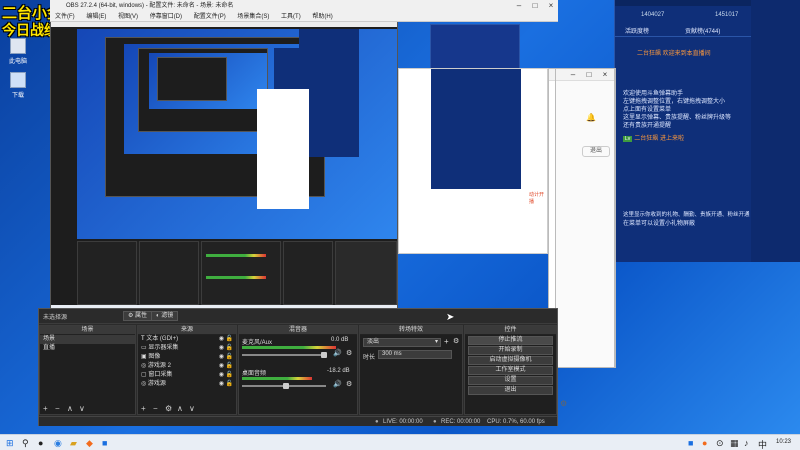 The width and height of the screenshot is (800, 450). Describe the element at coordinates (73, 443) in the screenshot. I see `taskbar-app-folder-icon: ▰` at that location.